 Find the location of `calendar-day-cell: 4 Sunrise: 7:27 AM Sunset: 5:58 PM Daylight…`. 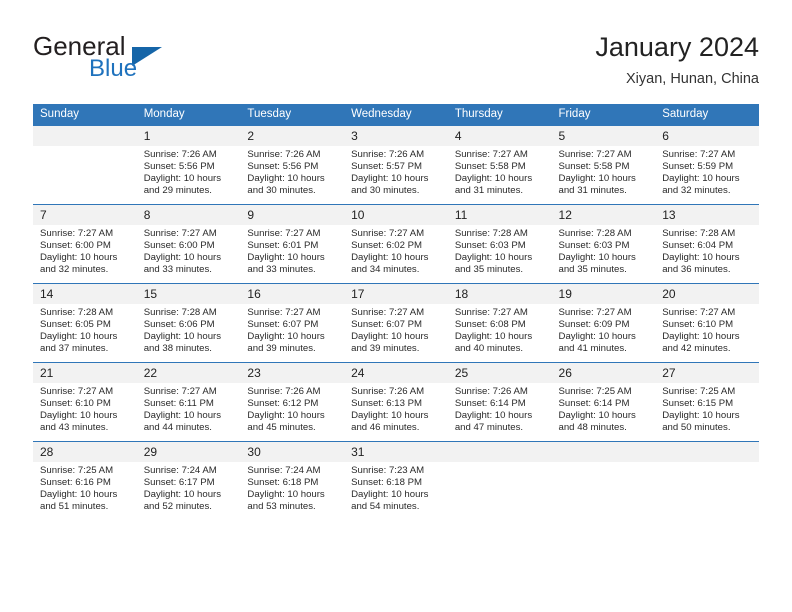

calendar-day-cell: 4 Sunrise: 7:27 AM Sunset: 5:58 PM Daylight… is located at coordinates (499, 165).